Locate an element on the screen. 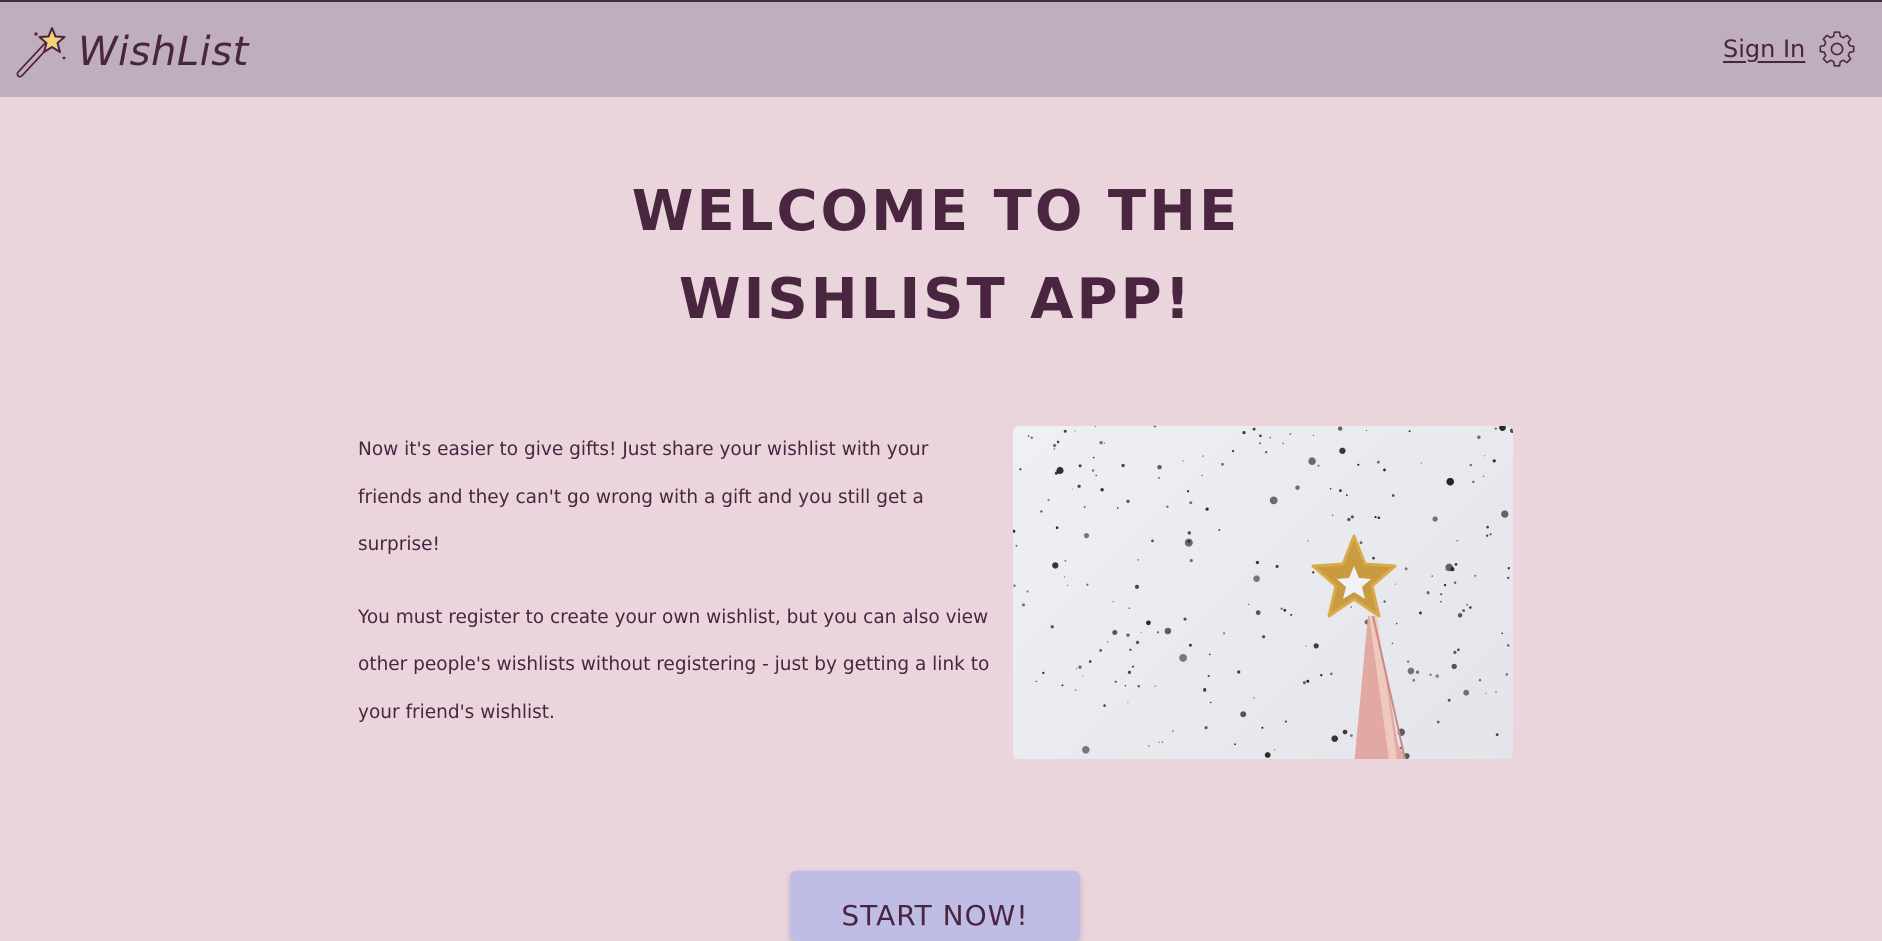 The height and width of the screenshot is (941, 1882). sign-in-link: Sign In is located at coordinates (1764, 49).